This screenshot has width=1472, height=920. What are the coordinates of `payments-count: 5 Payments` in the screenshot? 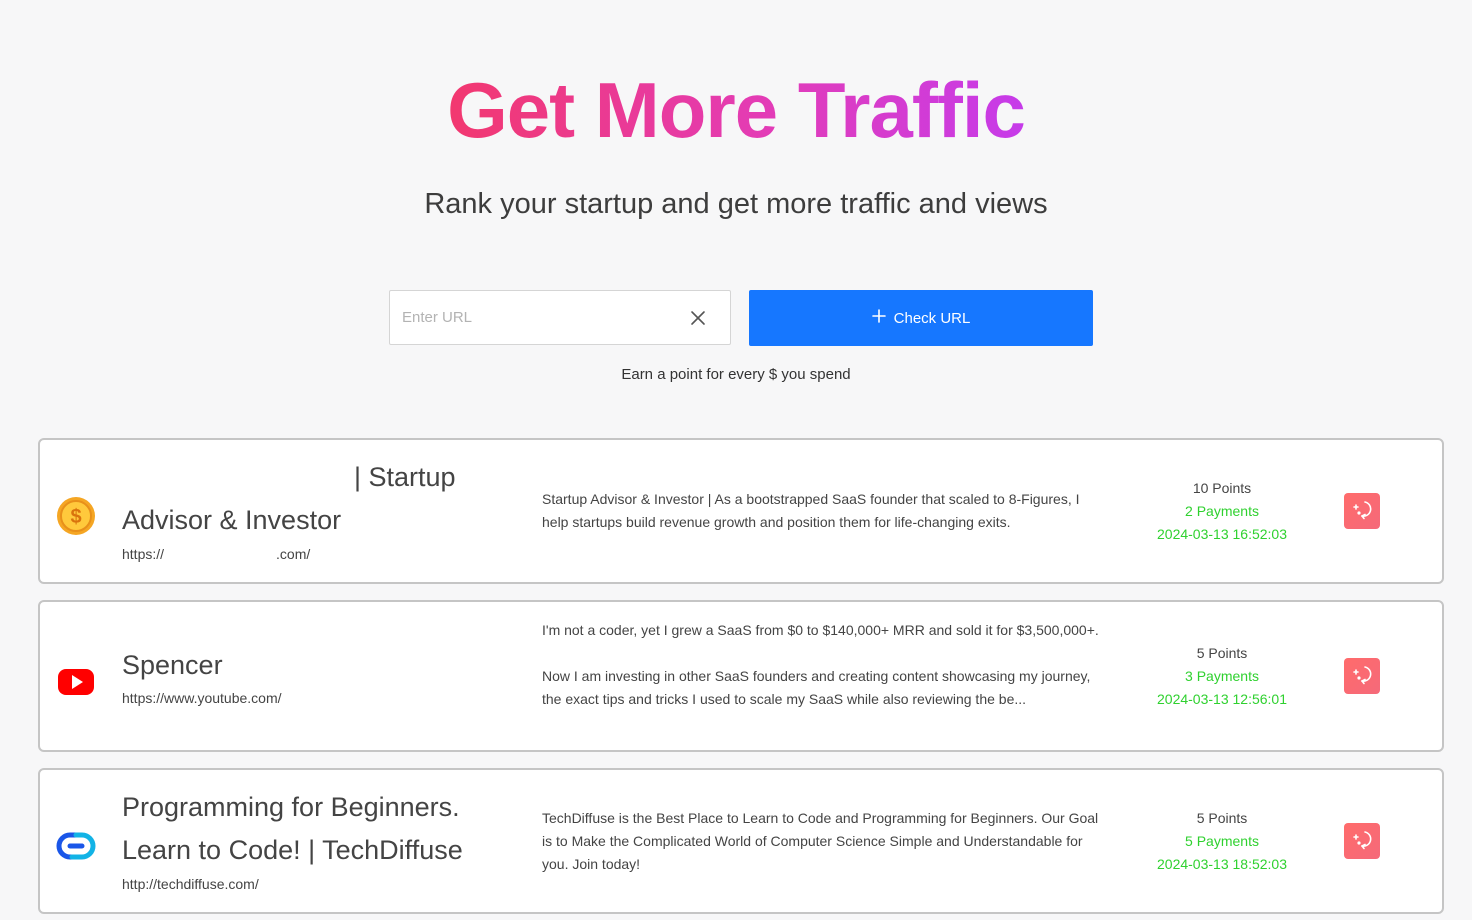 It's located at (1222, 841).